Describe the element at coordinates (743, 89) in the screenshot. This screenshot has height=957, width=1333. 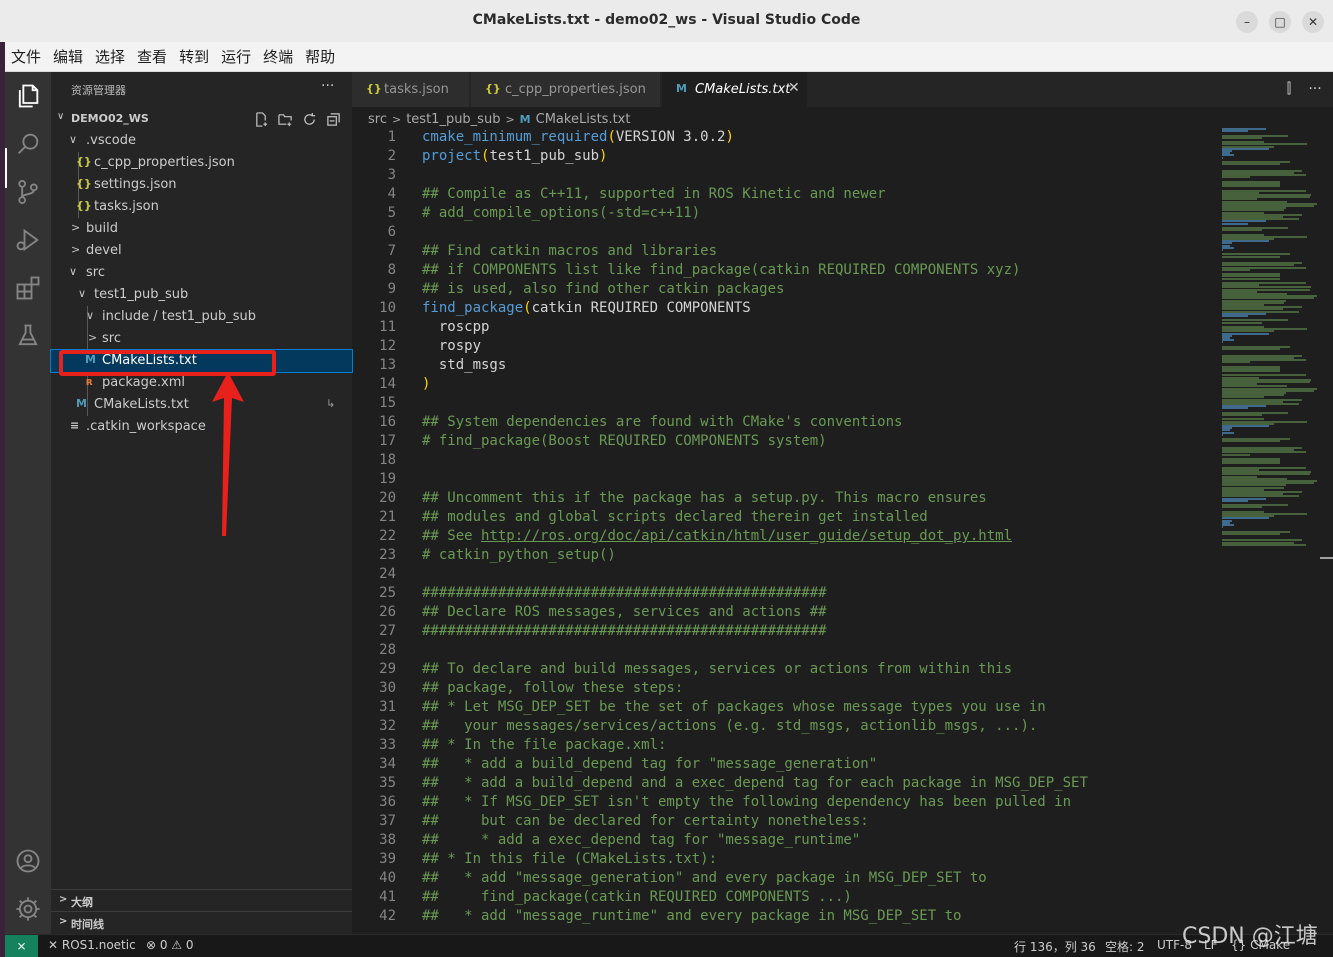
I see `tab-label: CMakeLists.txt` at that location.